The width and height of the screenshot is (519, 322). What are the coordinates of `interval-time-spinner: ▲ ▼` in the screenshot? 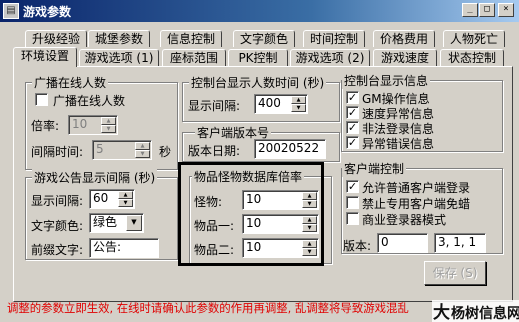 It's located at (142, 150).